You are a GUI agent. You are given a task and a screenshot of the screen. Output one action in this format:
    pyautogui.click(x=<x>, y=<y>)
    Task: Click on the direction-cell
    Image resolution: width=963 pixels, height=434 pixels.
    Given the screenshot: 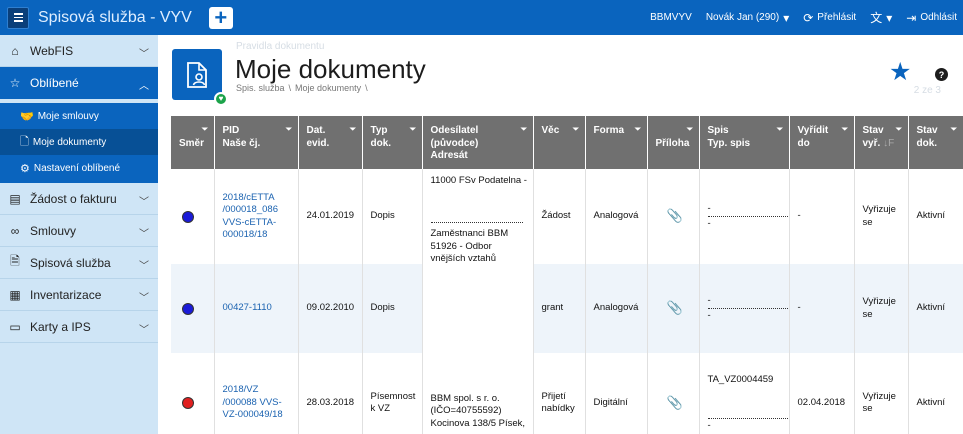 What is the action you would take?
    pyautogui.click(x=193, y=308)
    